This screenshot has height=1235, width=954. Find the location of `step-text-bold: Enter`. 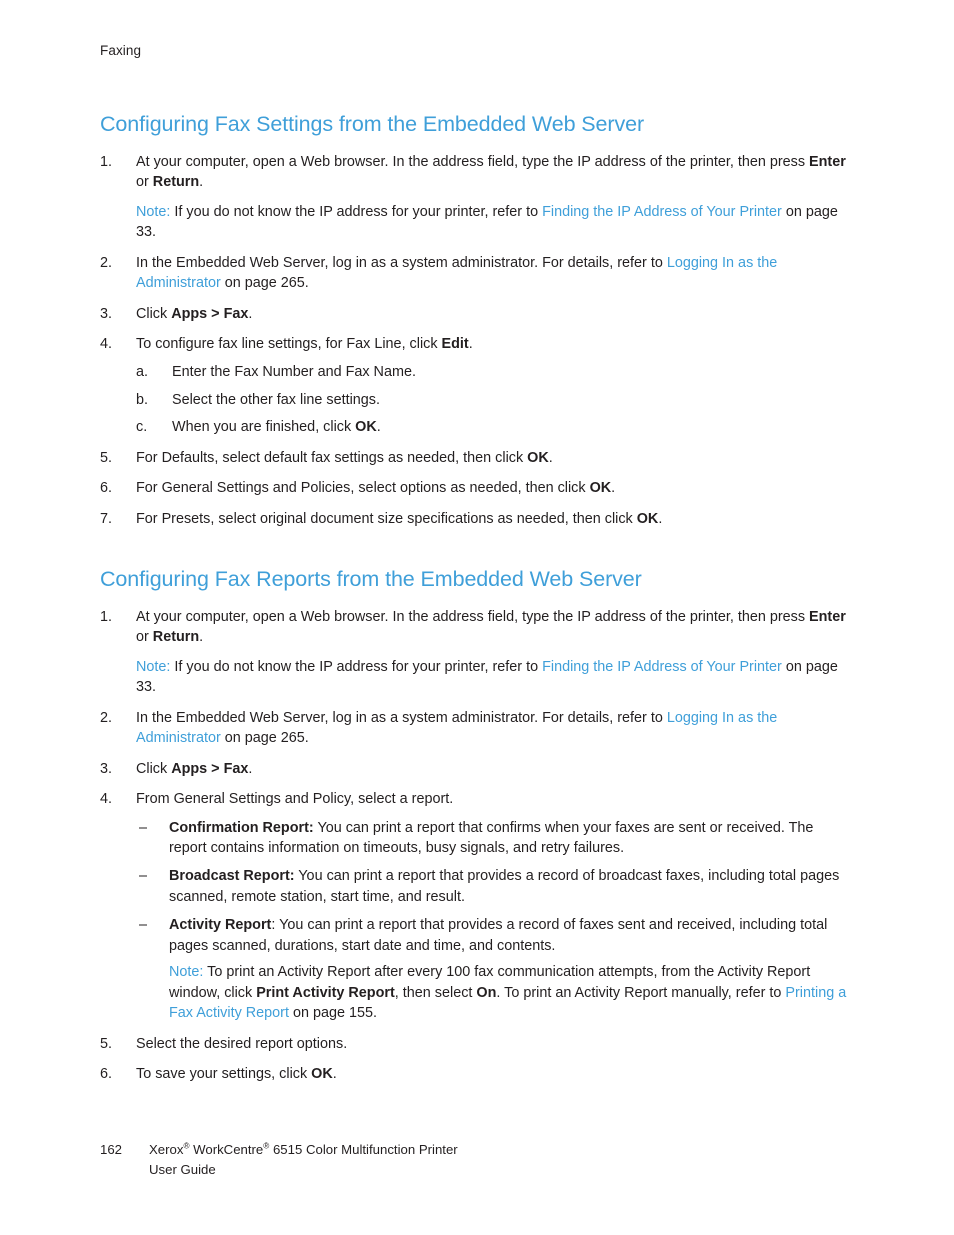

step-text-bold: Enter is located at coordinates (827, 616).